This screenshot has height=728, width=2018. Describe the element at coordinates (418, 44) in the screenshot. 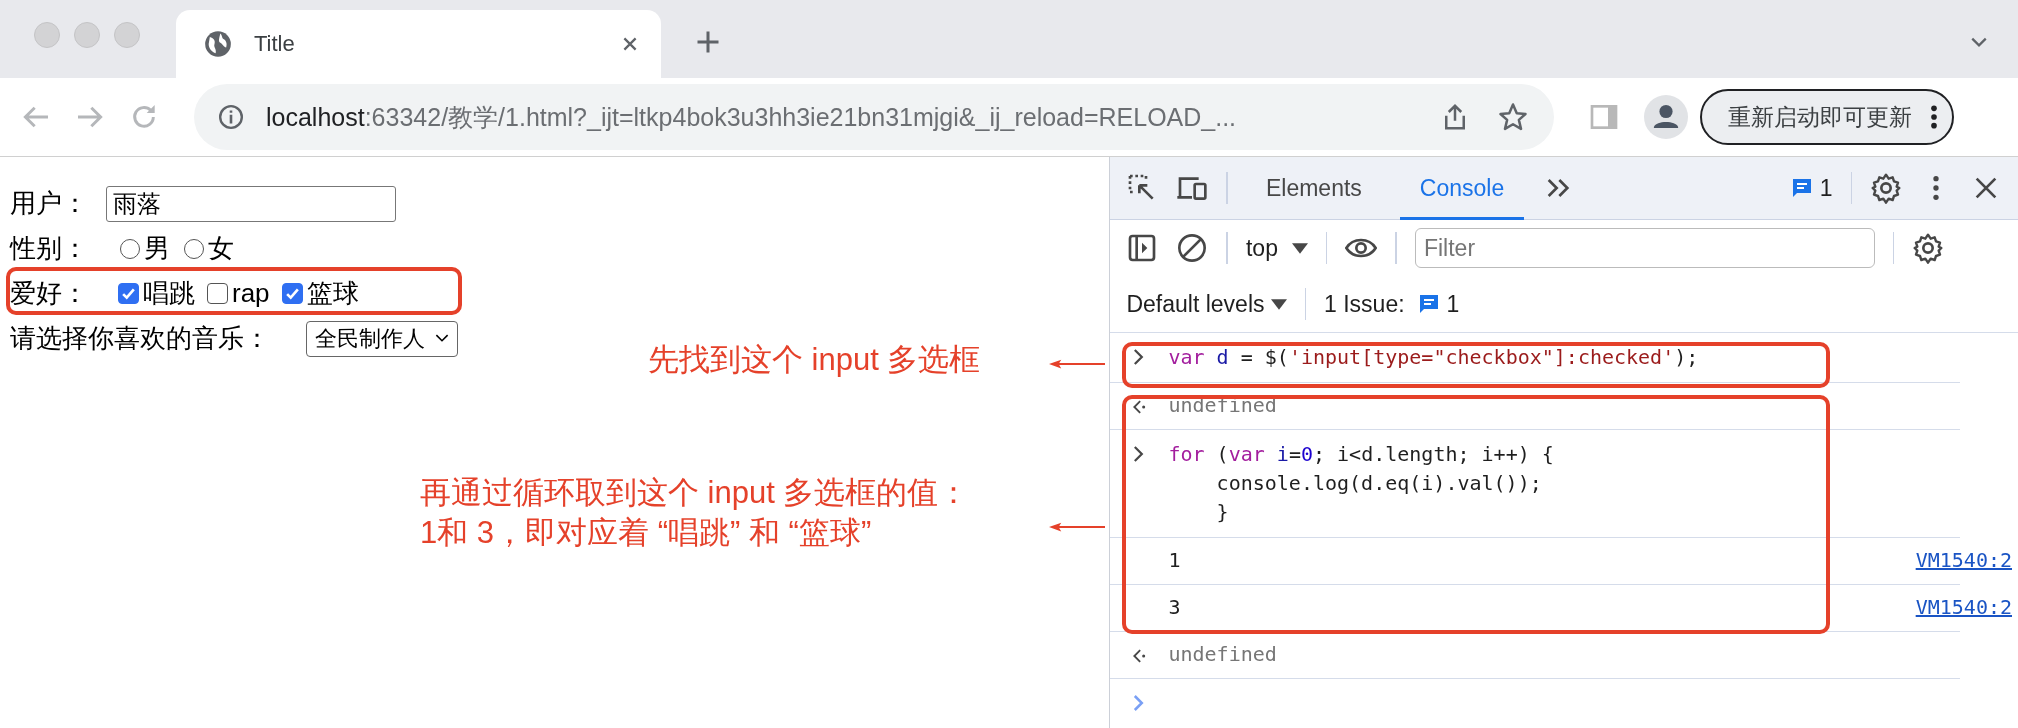

I see `browser-tab: Title` at that location.